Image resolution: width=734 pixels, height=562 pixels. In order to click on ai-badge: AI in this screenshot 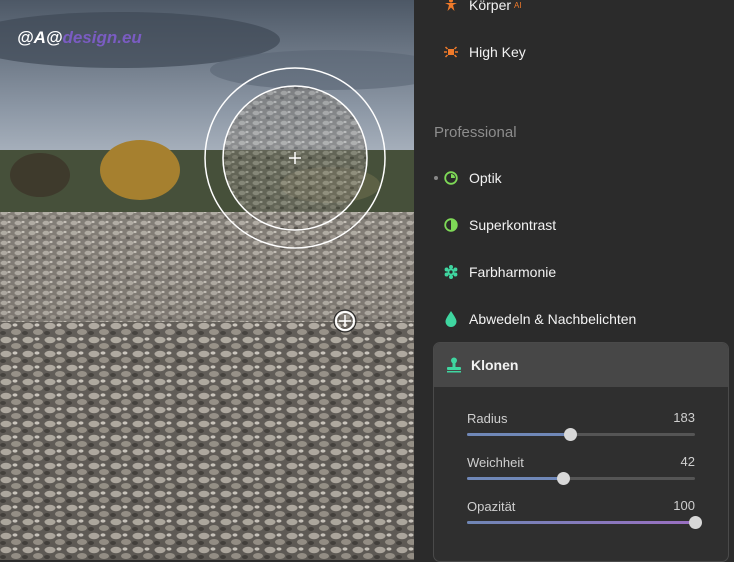, I will do `click(518, 5)`.